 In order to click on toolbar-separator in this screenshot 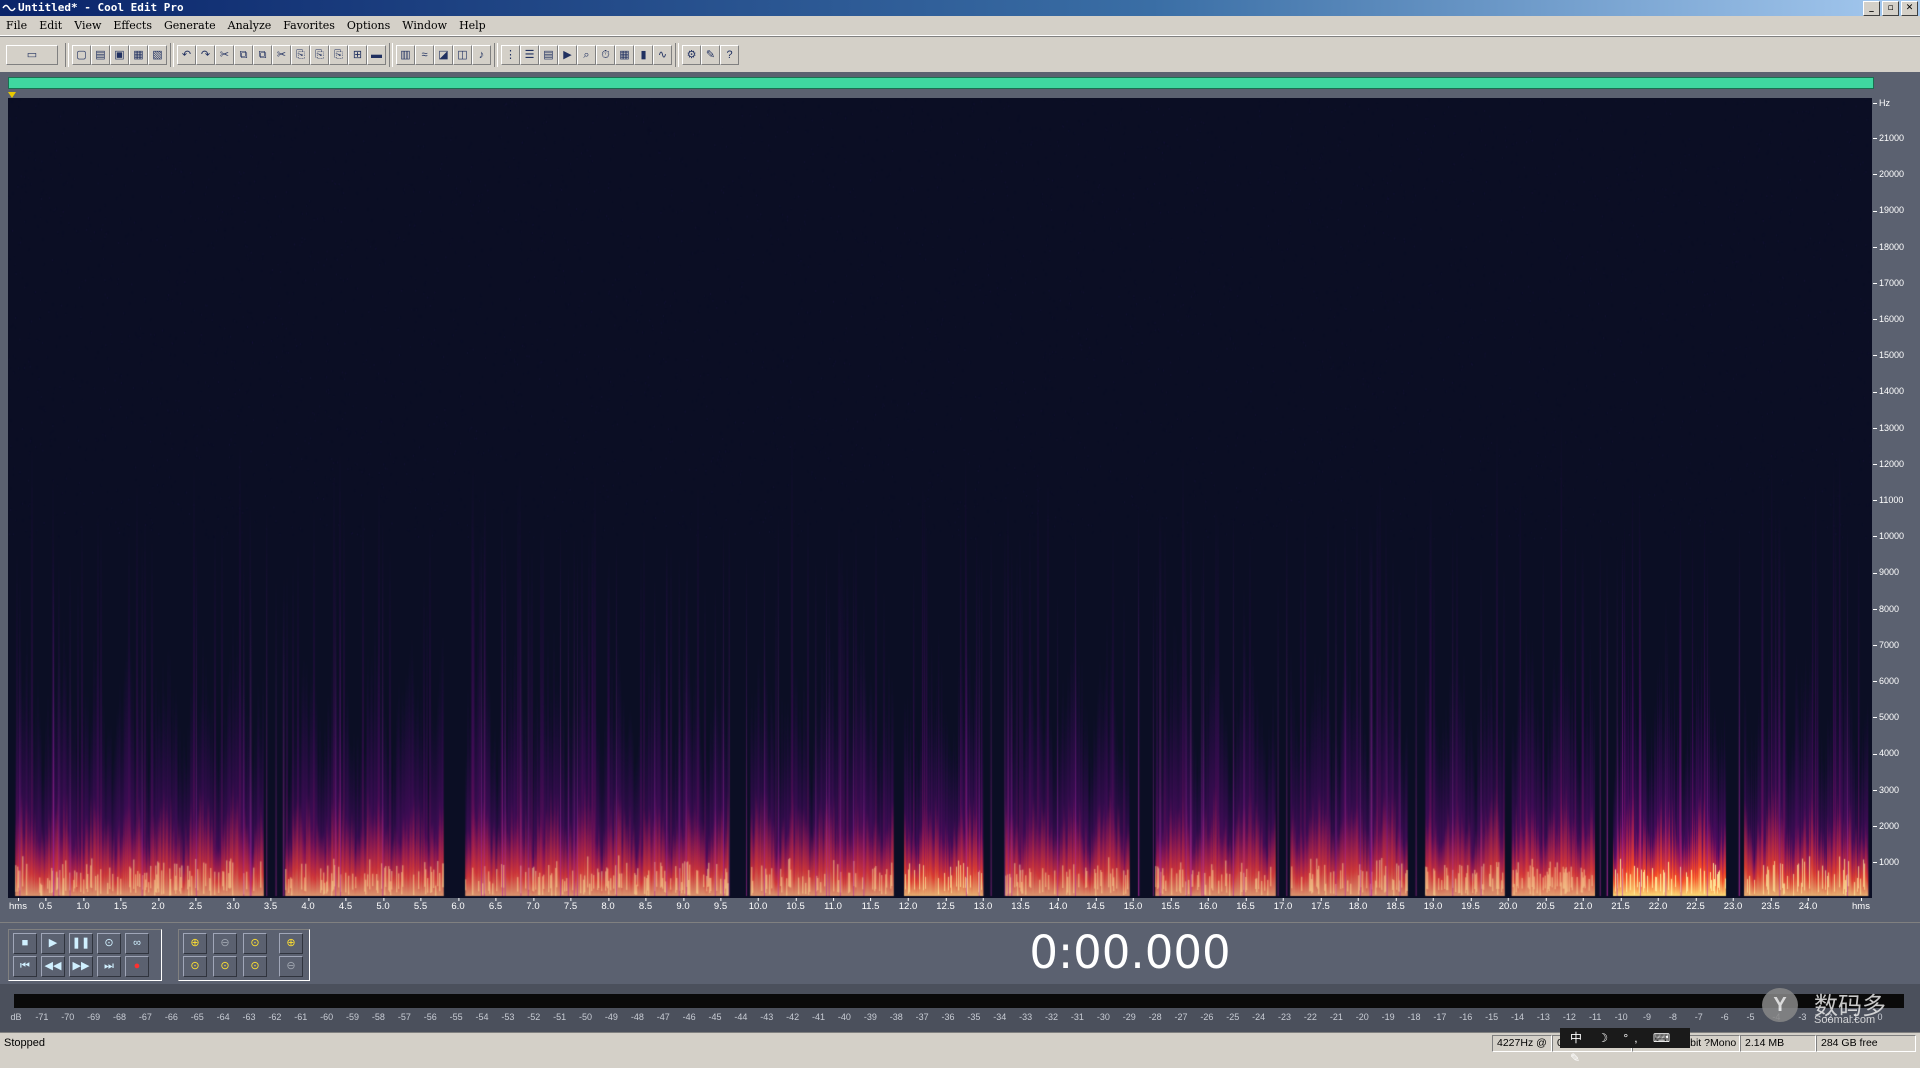, I will do `click(67, 55)`.